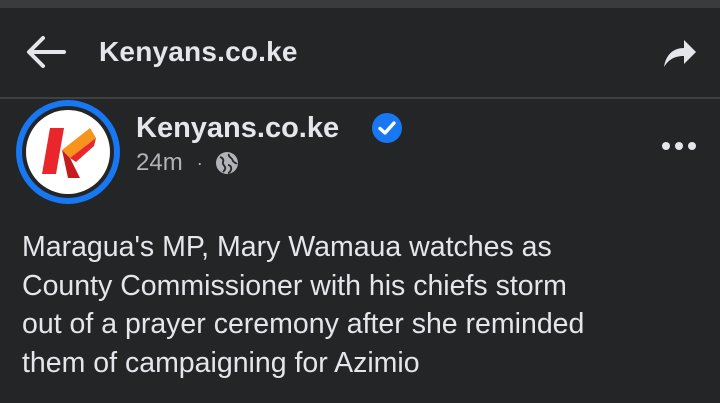 Image resolution: width=720 pixels, height=403 pixels. I want to click on share-button, so click(679, 53).